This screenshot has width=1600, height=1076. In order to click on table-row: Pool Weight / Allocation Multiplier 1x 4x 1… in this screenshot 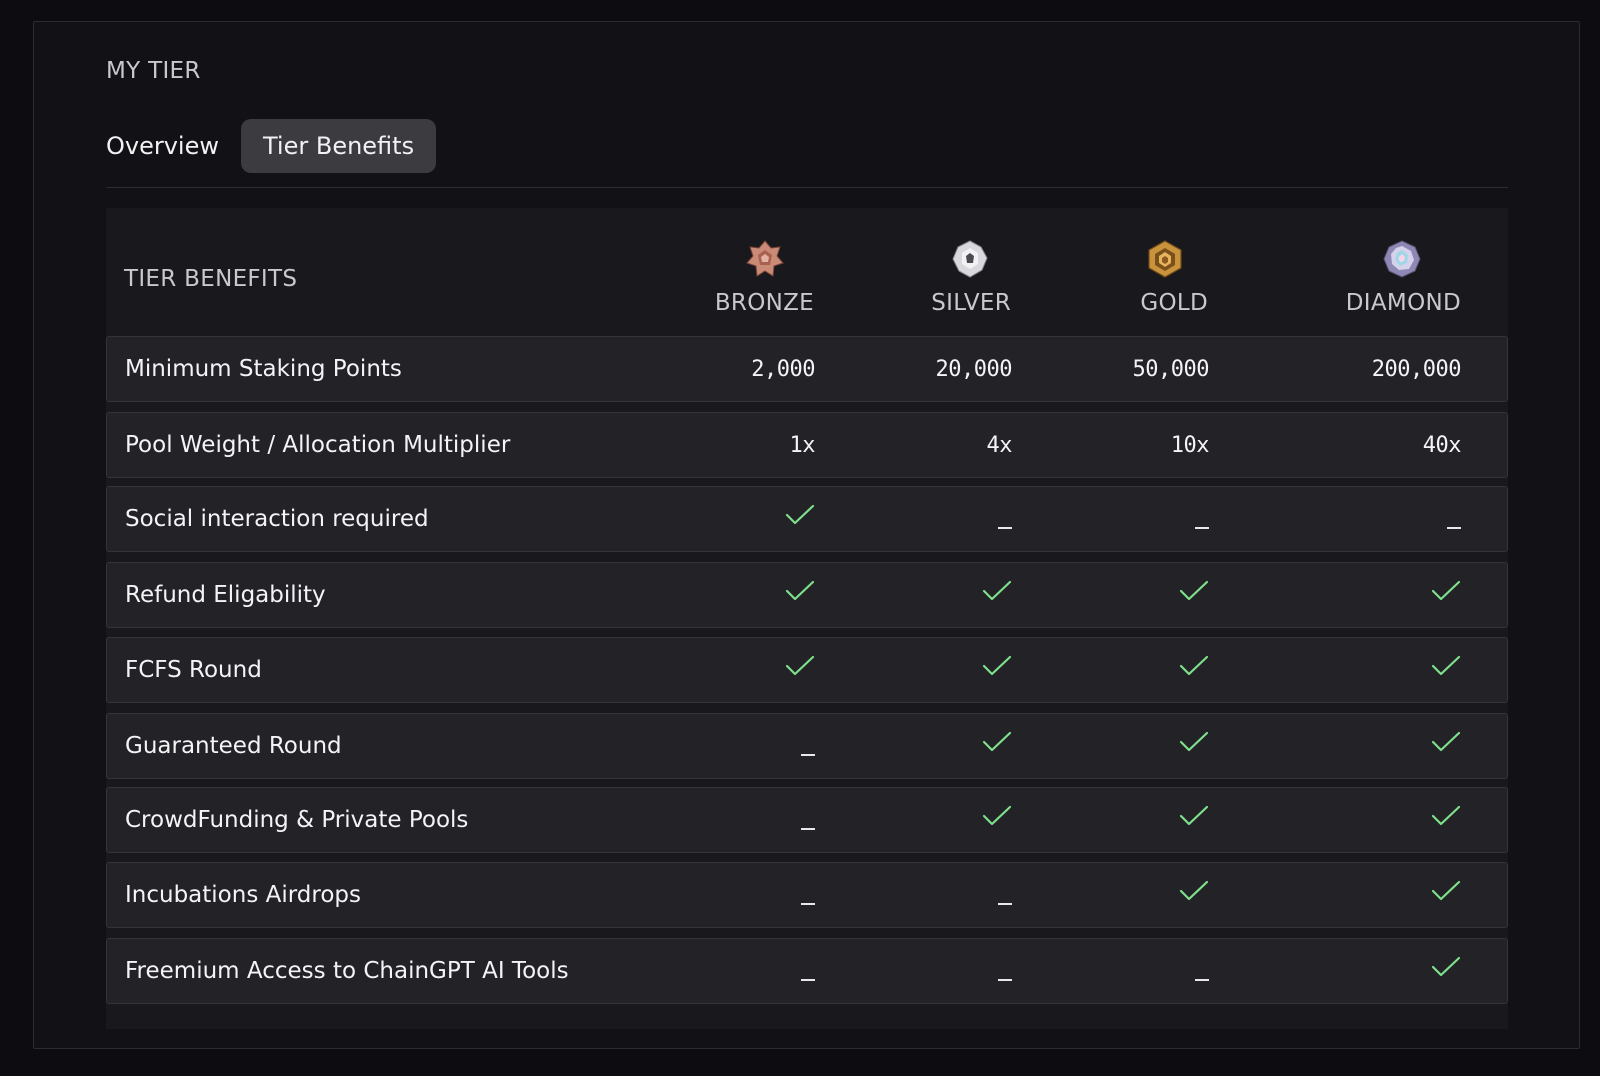, I will do `click(807, 445)`.